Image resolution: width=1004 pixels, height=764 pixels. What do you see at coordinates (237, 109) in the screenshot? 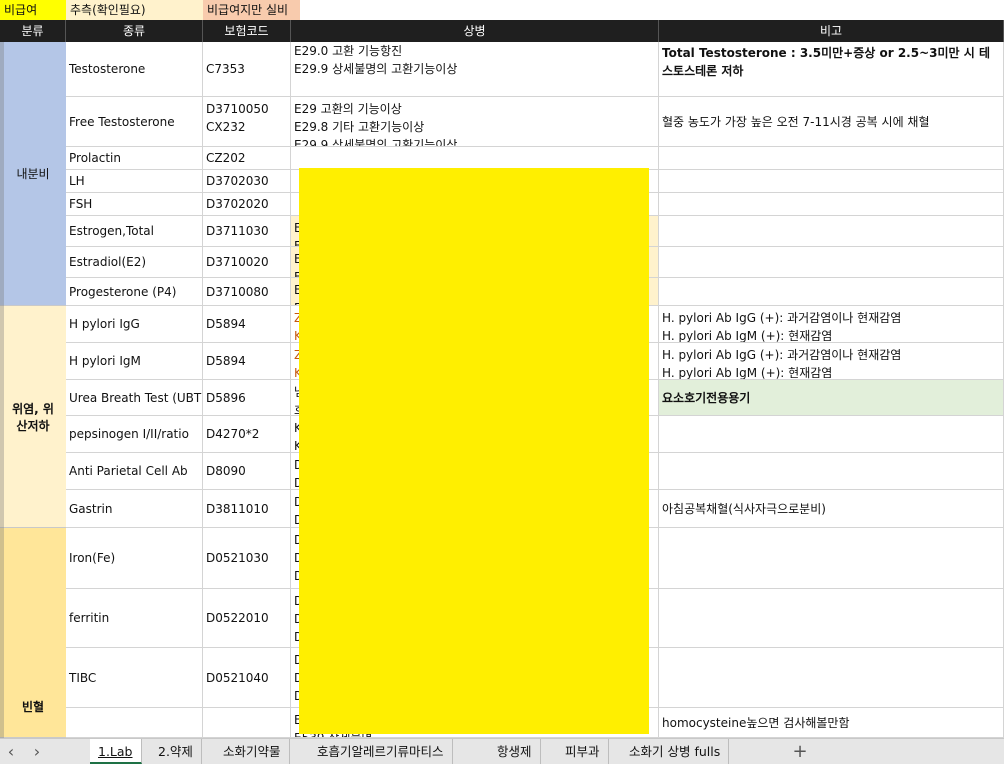
I see `cell-line: D3710050` at bounding box center [237, 109].